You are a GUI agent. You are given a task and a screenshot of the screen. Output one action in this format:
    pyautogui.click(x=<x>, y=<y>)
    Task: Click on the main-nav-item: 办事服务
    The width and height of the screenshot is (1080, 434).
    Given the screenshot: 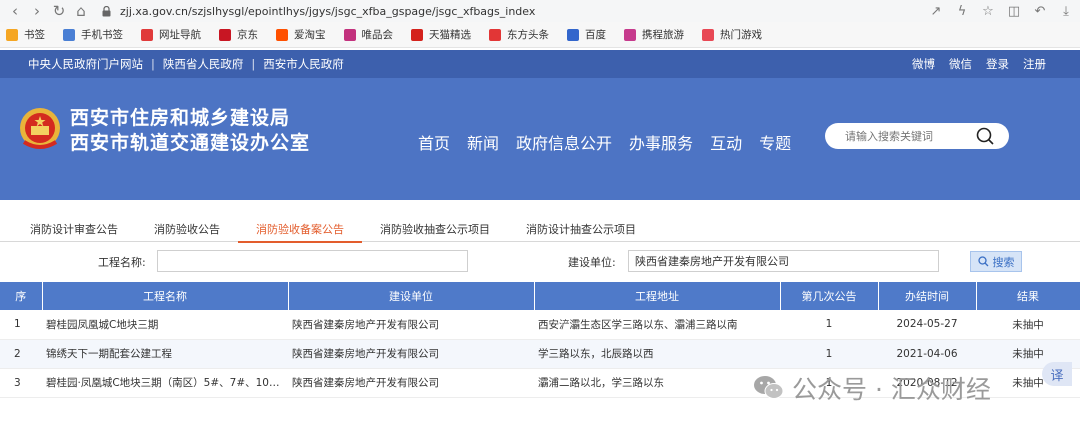 What is the action you would take?
    pyautogui.click(x=661, y=142)
    